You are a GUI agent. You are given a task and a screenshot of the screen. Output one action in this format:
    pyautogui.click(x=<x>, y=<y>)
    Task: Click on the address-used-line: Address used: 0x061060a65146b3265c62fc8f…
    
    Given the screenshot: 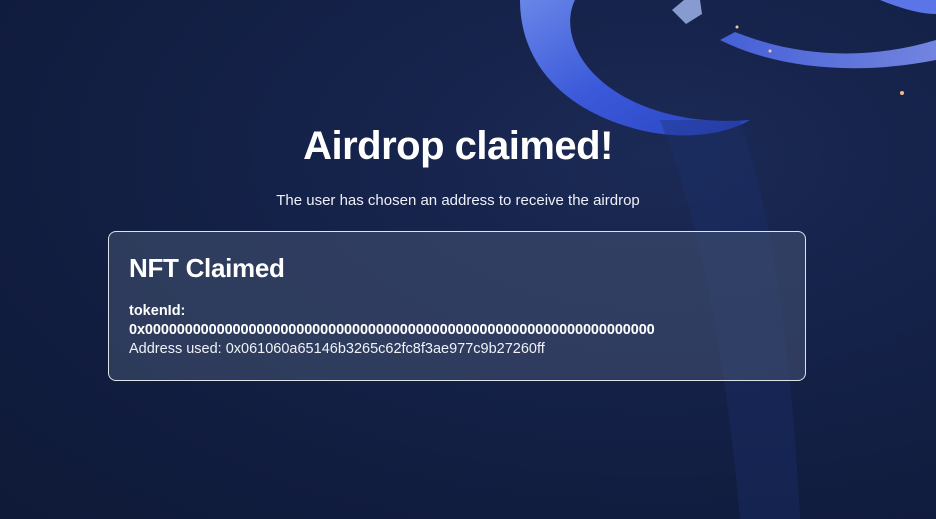 What is the action you would take?
    pyautogui.click(x=457, y=349)
    